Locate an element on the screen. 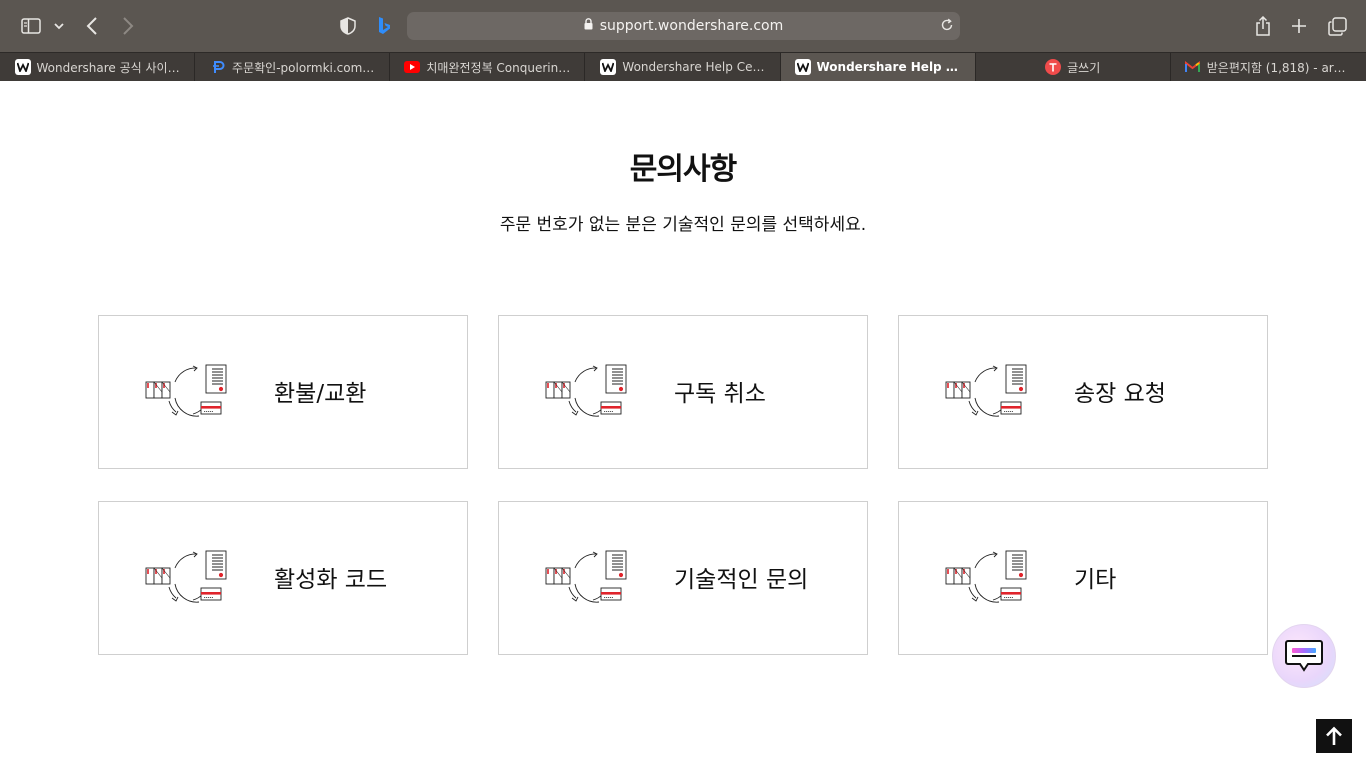 Image resolution: width=1366 pixels, height=768 pixels. inquiry-card-refund: 환불/교환 is located at coordinates (283, 392).